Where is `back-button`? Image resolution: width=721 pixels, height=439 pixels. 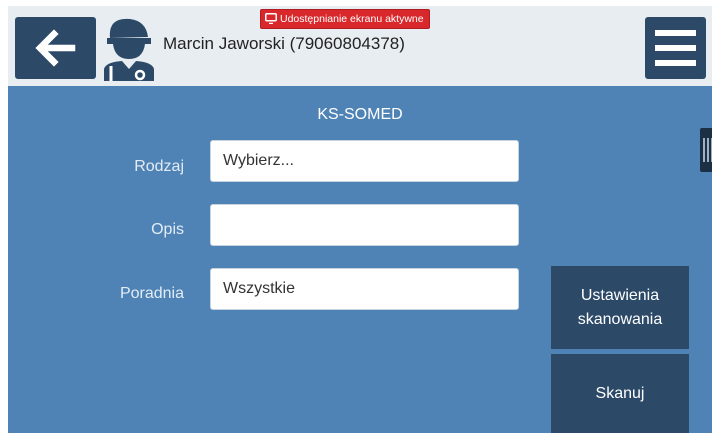
back-button is located at coordinates (55, 48).